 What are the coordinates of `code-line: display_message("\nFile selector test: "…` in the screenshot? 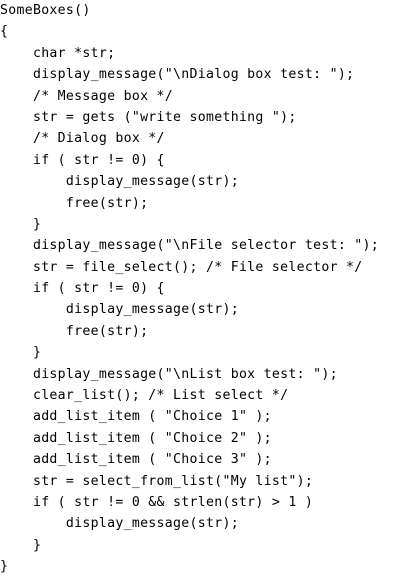 It's located at (190, 246).